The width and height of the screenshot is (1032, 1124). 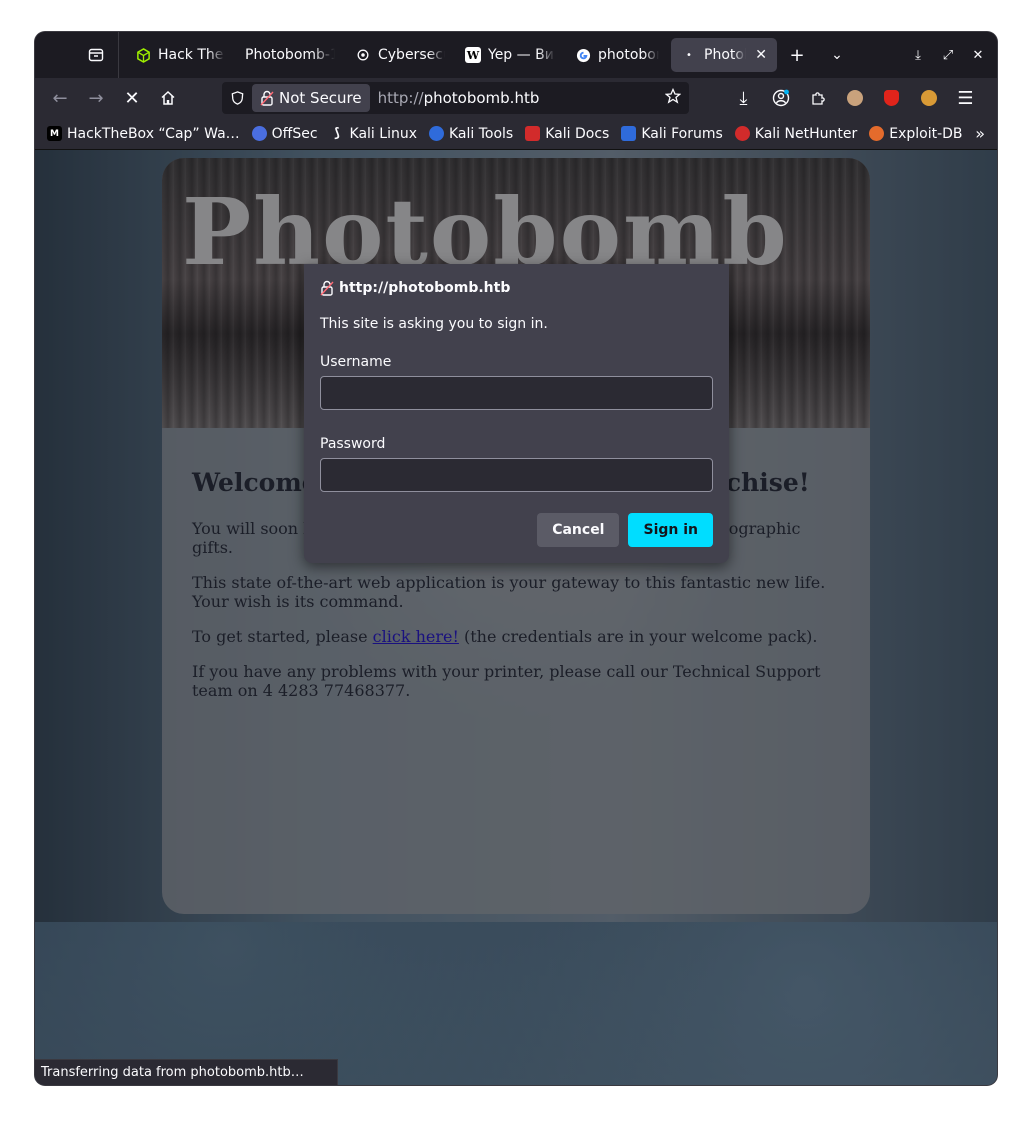 I want to click on home-button, so click(x=168, y=98).